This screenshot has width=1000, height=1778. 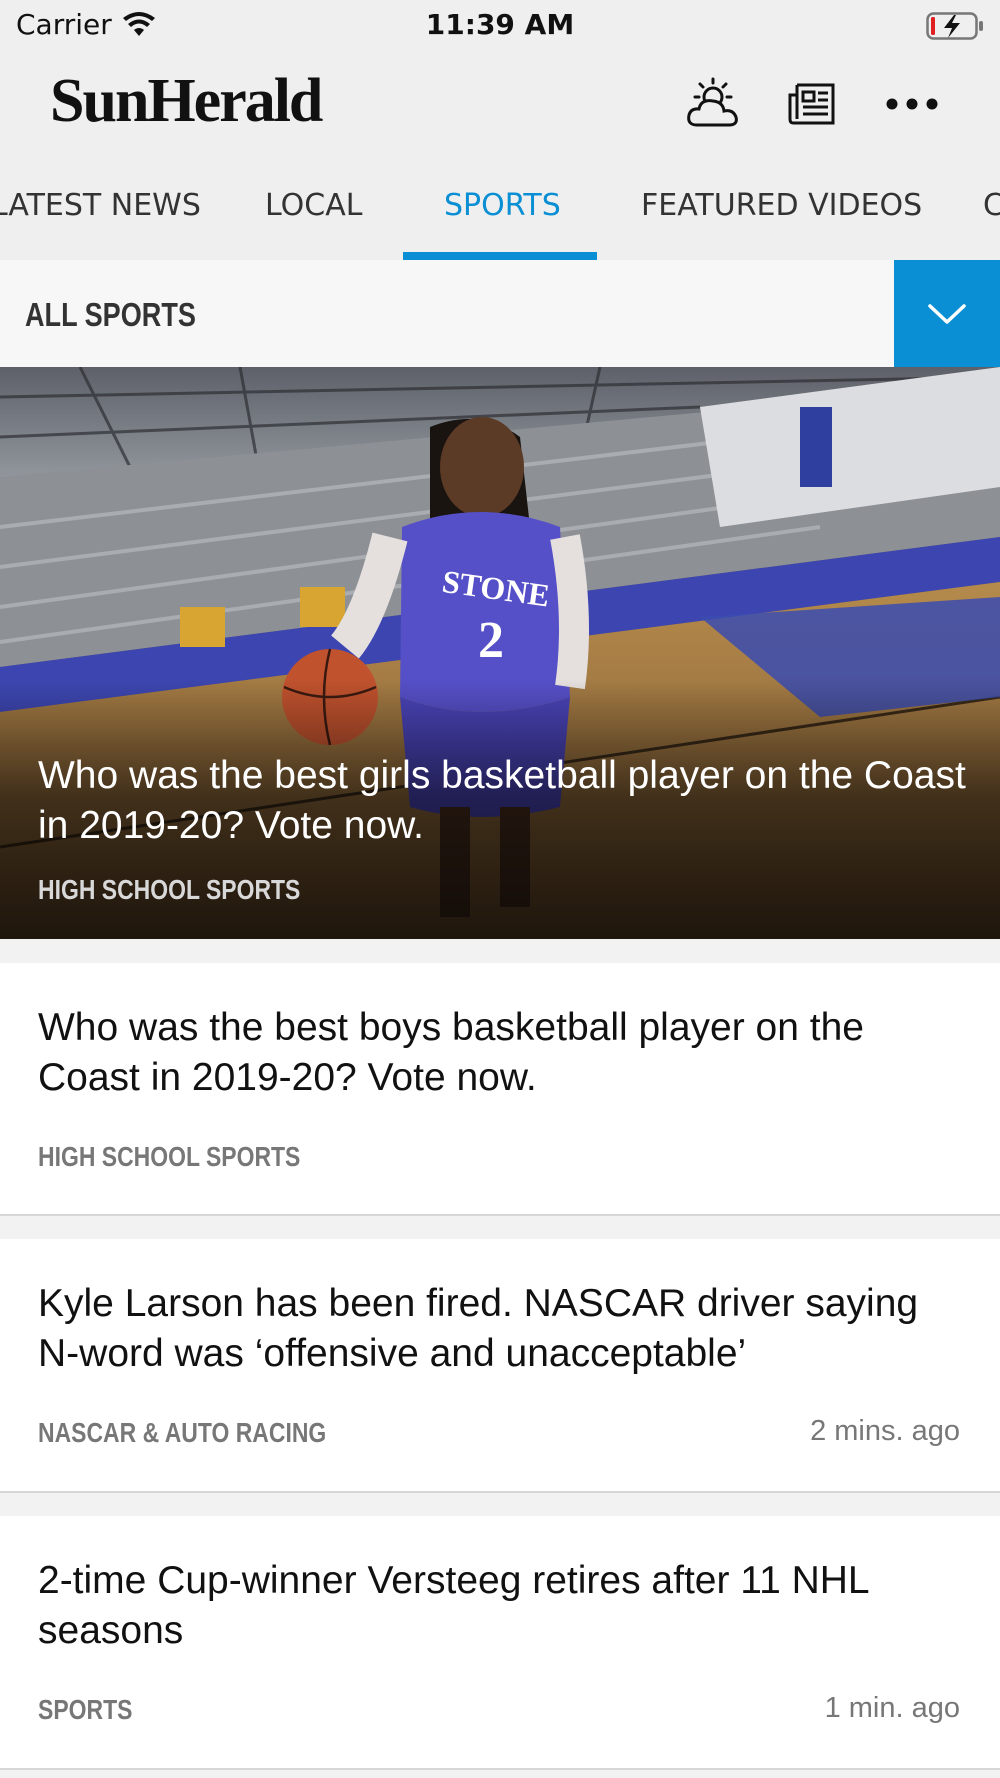 What do you see at coordinates (85, 1710) in the screenshot?
I see `article-category: SPORTS` at bounding box center [85, 1710].